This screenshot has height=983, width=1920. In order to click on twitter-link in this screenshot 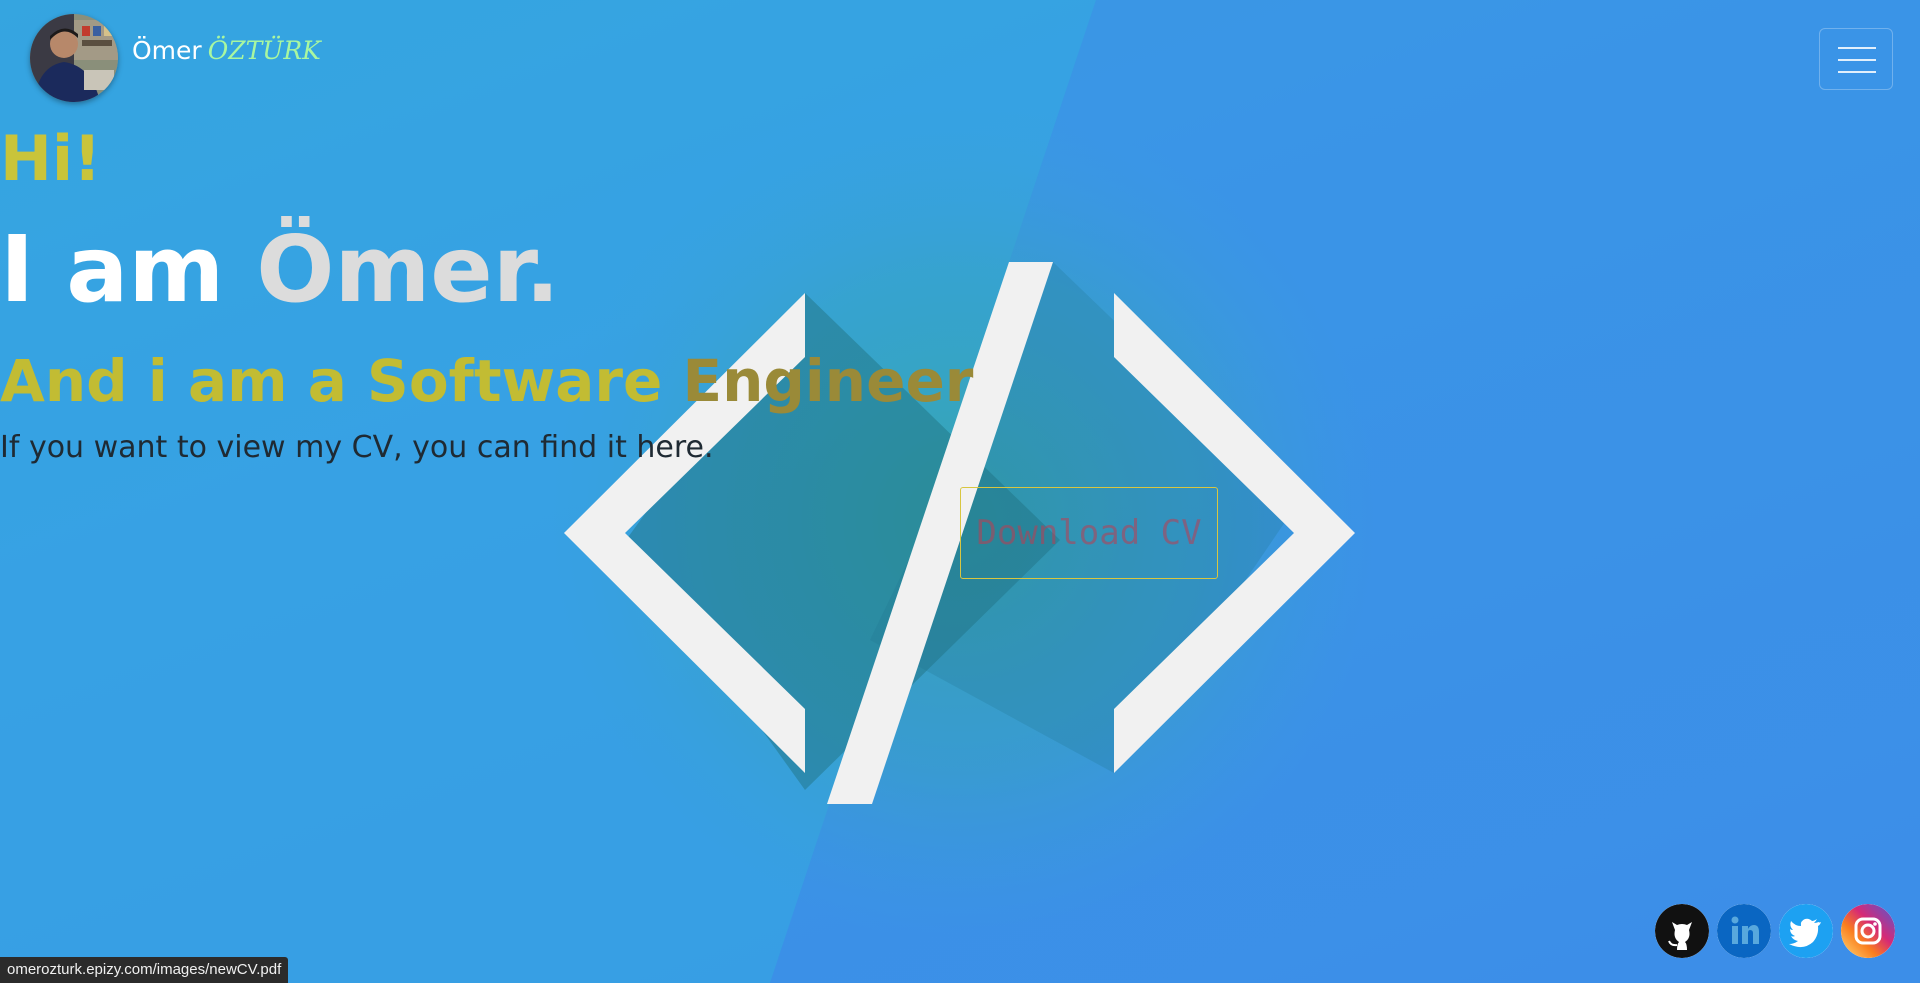, I will do `click(1806, 931)`.